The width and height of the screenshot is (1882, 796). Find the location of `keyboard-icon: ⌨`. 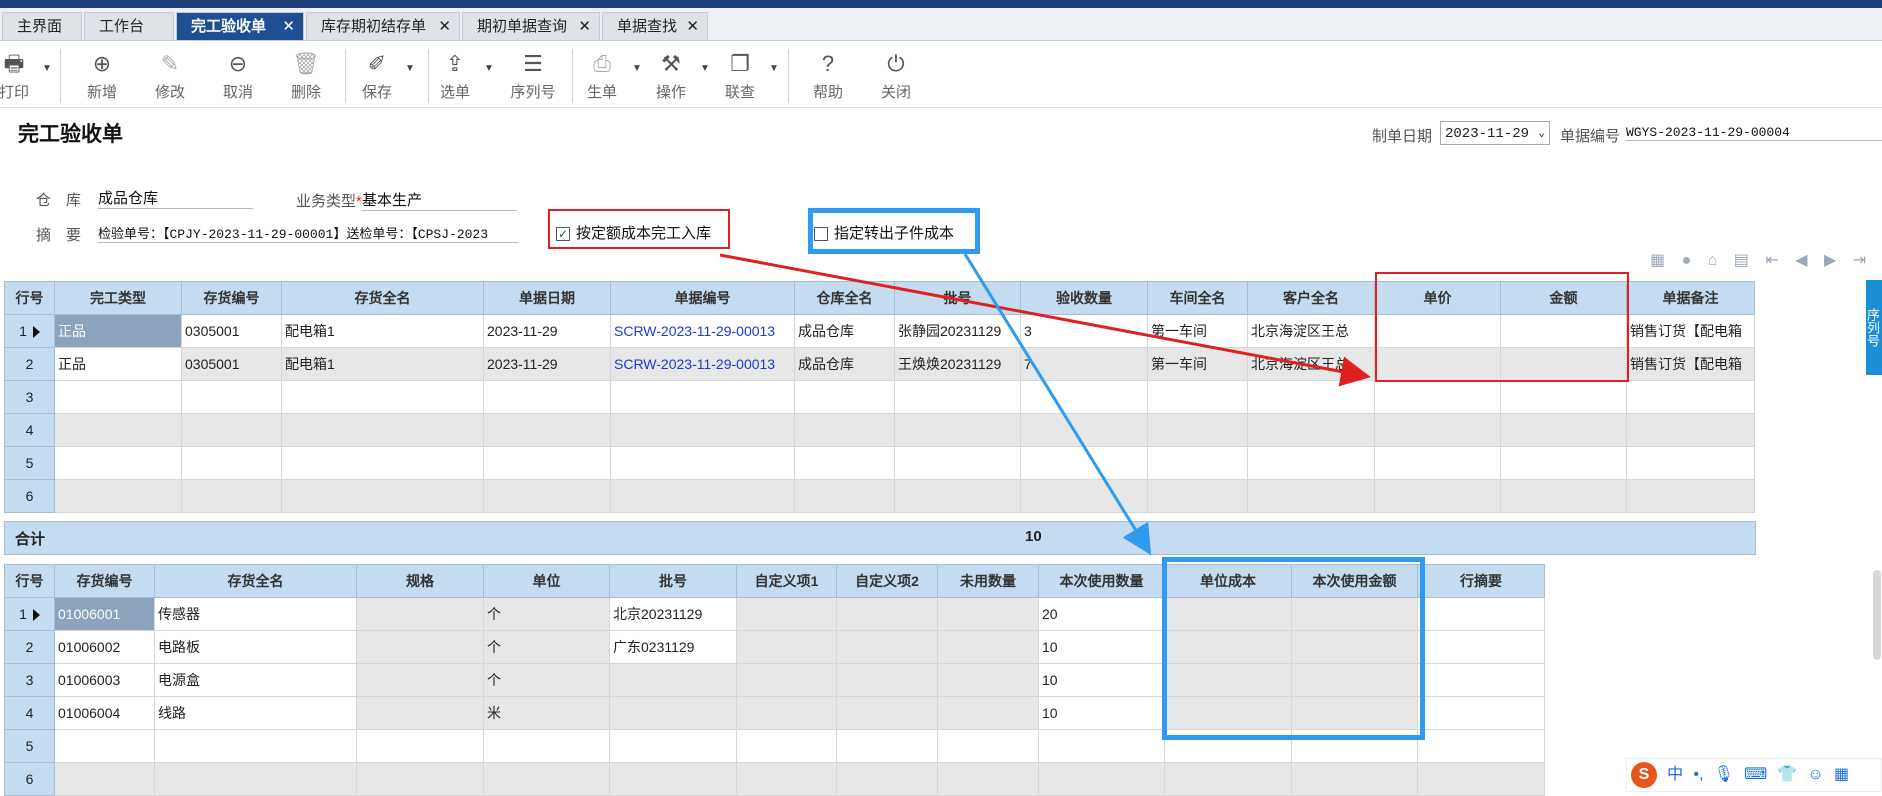

keyboard-icon: ⌨ is located at coordinates (1755, 775).